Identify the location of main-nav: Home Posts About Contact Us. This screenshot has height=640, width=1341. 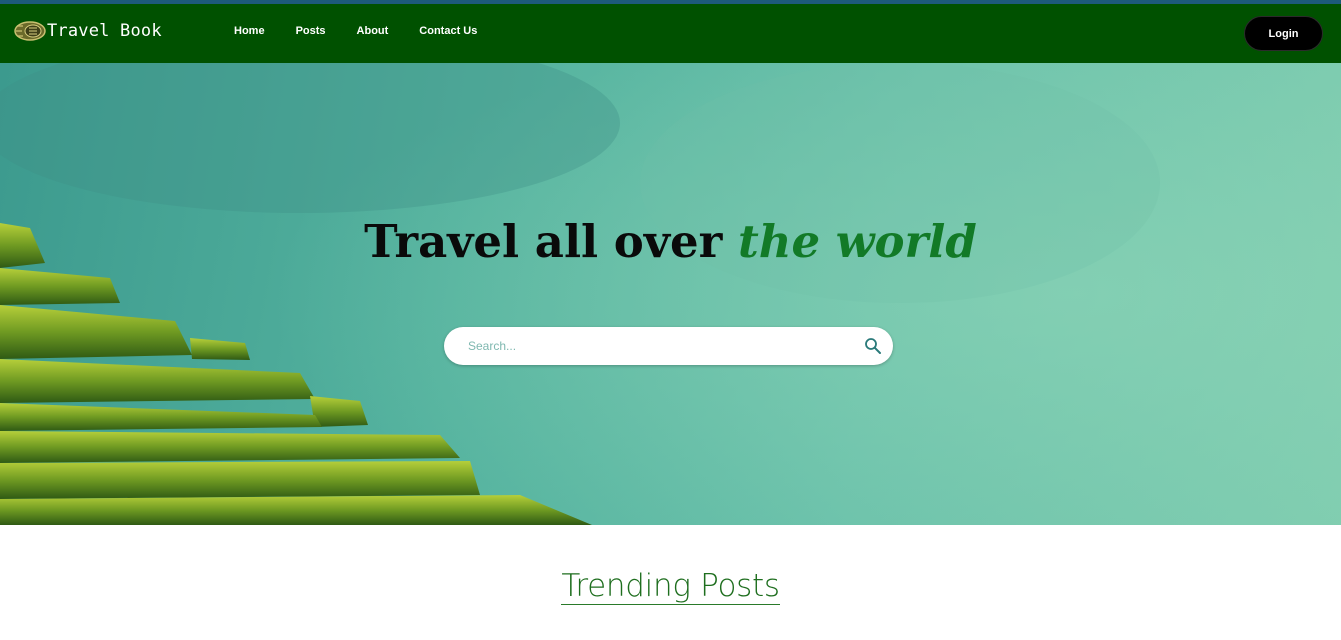
(371, 31).